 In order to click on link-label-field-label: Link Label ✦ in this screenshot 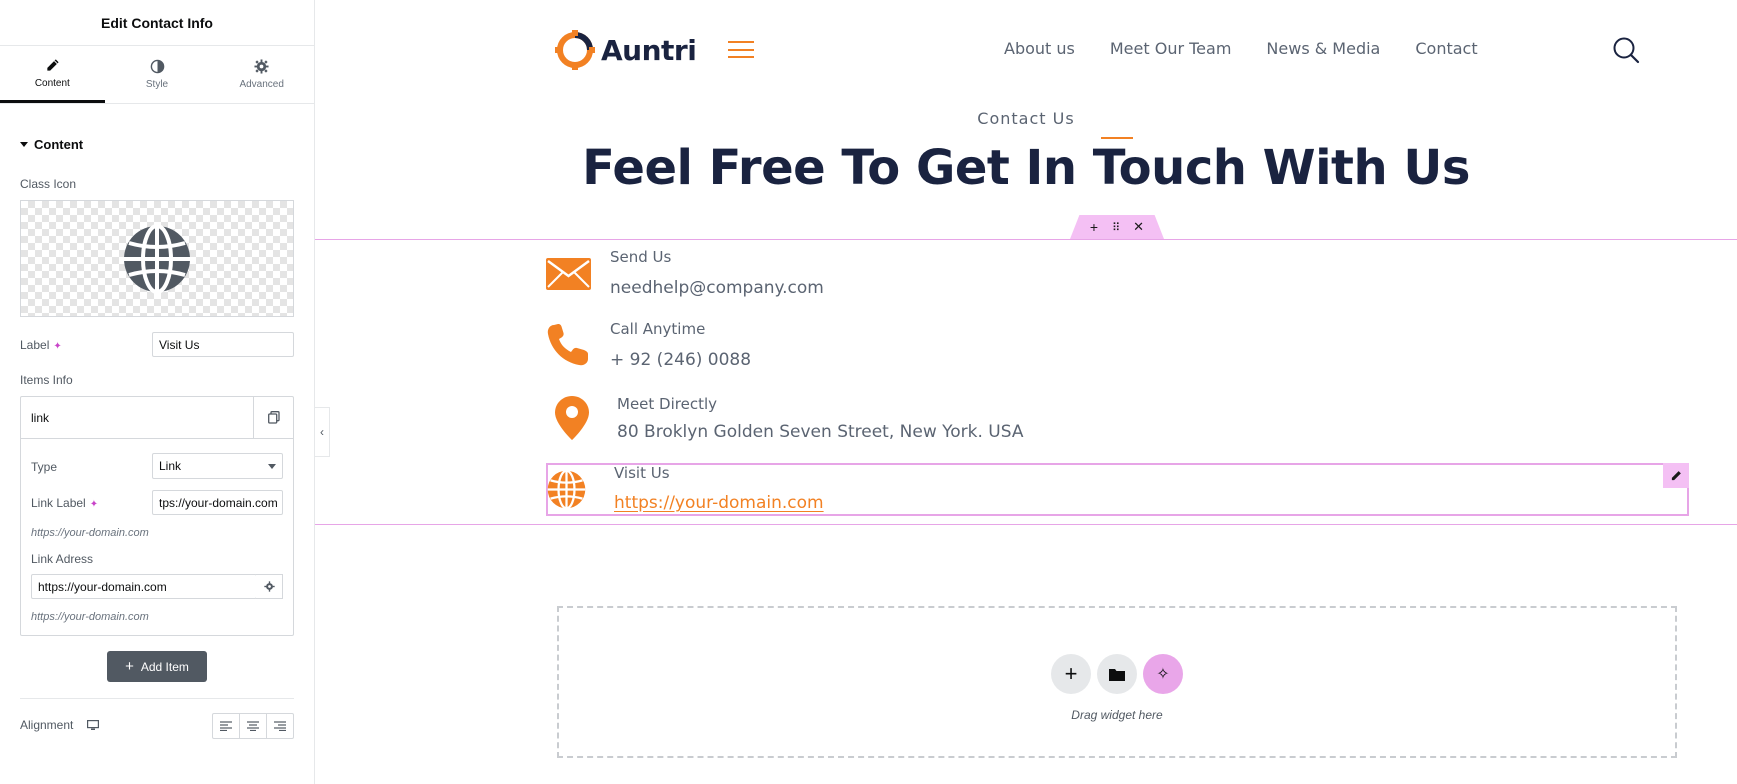, I will do `click(64, 503)`.